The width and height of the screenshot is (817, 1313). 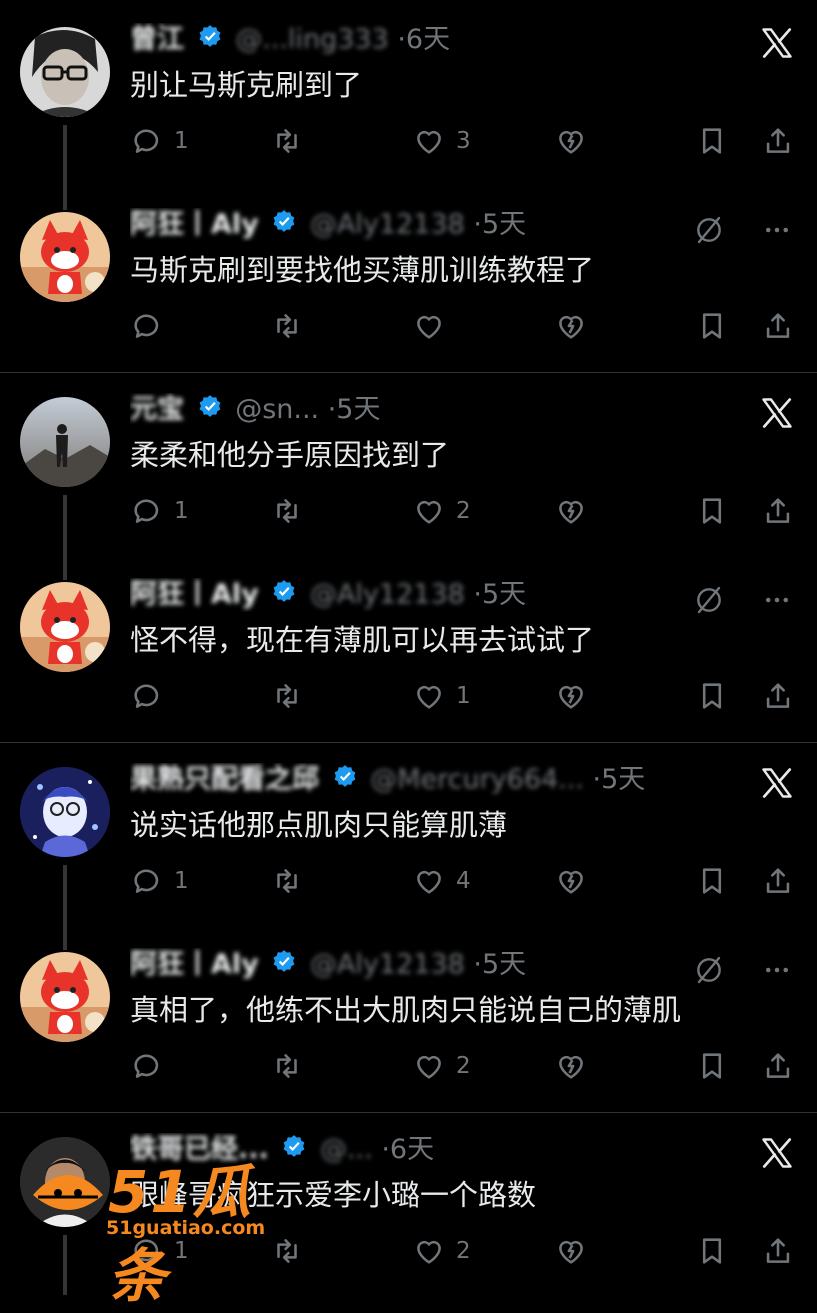 I want to click on like-count: 2, so click(x=463, y=1066).